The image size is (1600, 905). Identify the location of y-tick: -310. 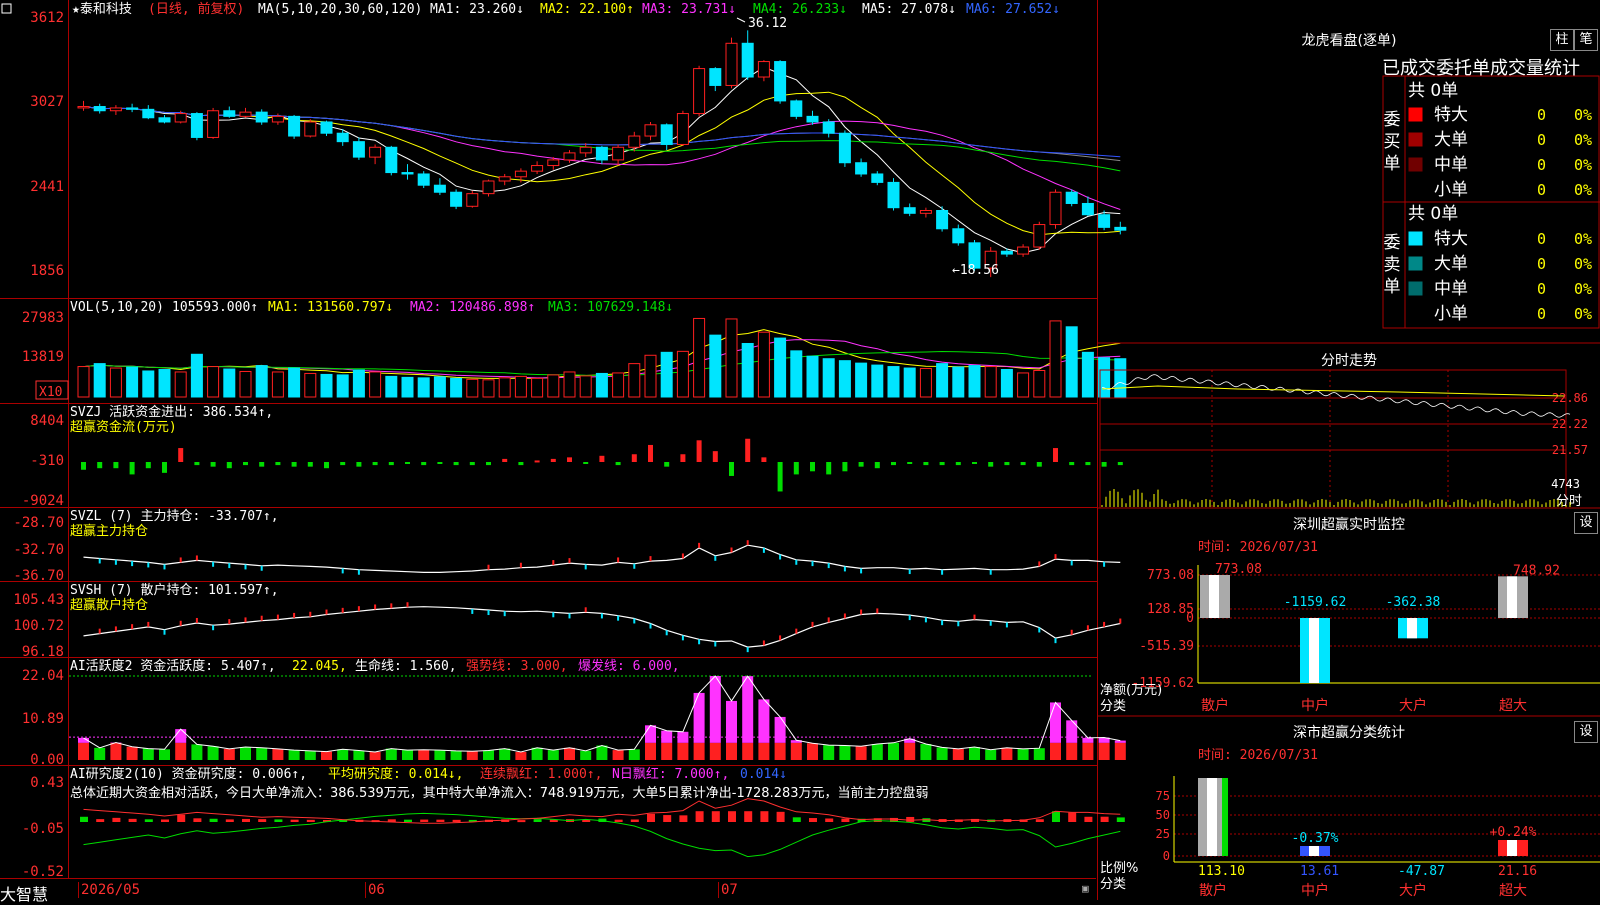
(47, 461).